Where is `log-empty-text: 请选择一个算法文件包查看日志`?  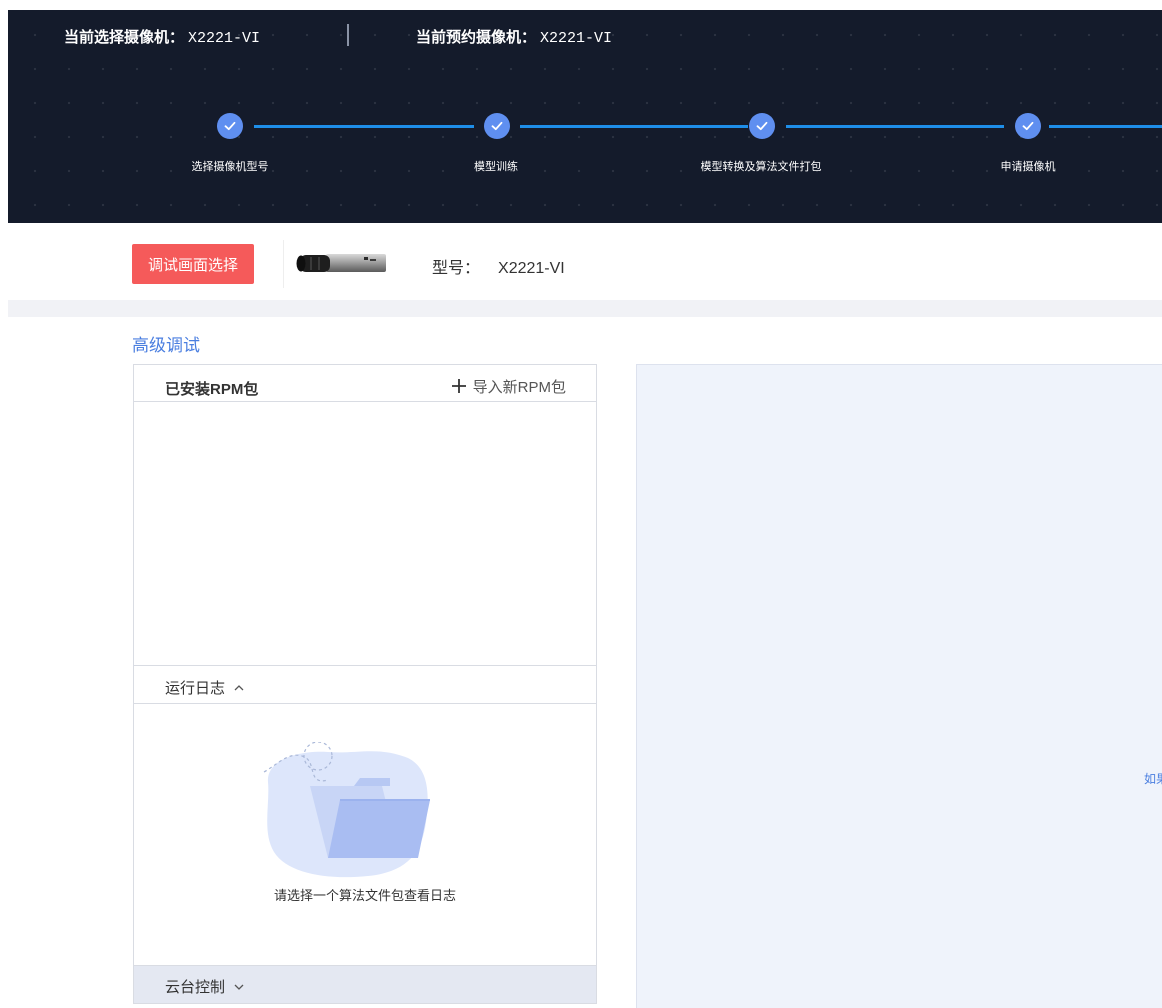 log-empty-text: 请选择一个算法文件包查看日志 is located at coordinates (364, 895).